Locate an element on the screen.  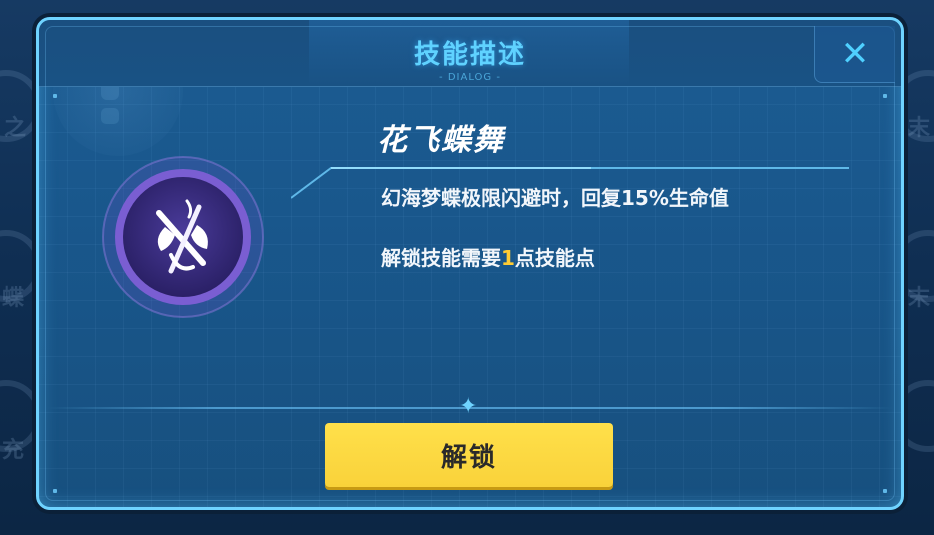
sparkle-icon: ✦ is located at coordinates (468, 406).